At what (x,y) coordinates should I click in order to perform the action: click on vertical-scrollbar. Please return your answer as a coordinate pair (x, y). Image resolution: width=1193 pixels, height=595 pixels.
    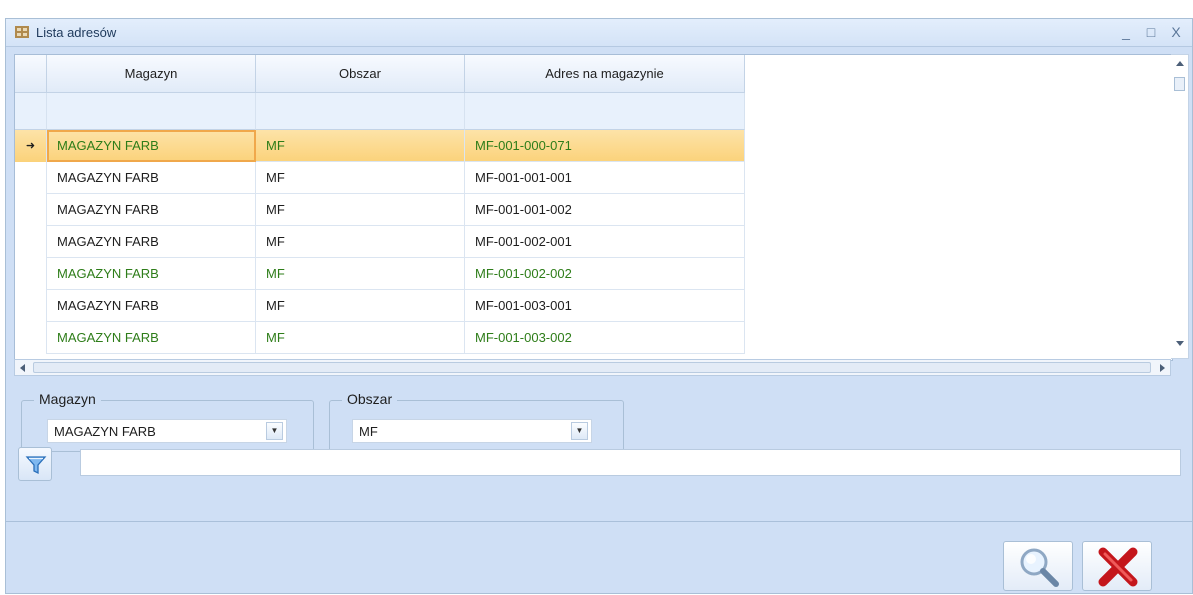
    Looking at the image, I should click on (1180, 206).